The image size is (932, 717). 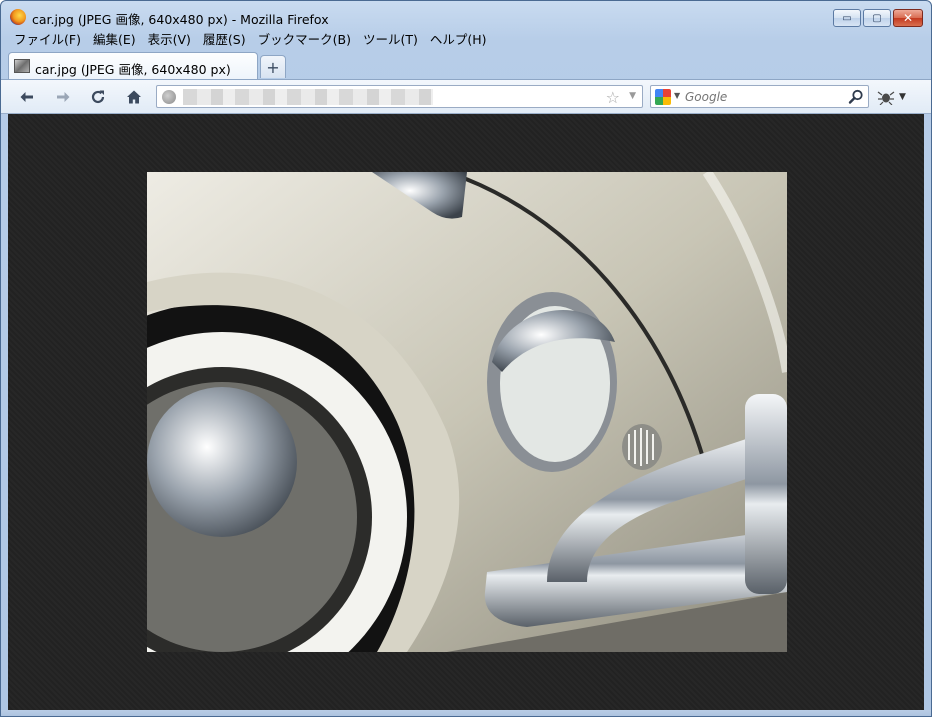 I want to click on close-icon: ✕, so click(x=908, y=18).